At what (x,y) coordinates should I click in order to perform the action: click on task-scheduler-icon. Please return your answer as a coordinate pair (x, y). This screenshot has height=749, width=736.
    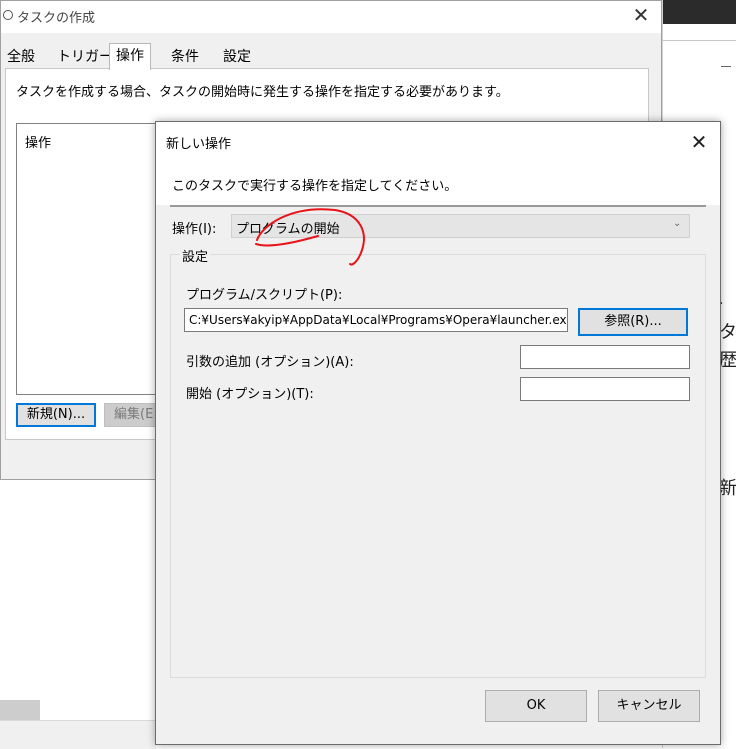
    Looking at the image, I should click on (8, 15).